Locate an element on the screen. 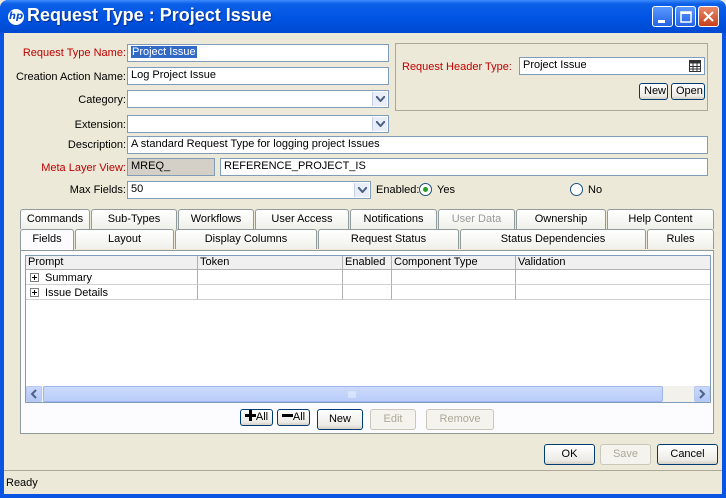  maximize-button is located at coordinates (685, 16).